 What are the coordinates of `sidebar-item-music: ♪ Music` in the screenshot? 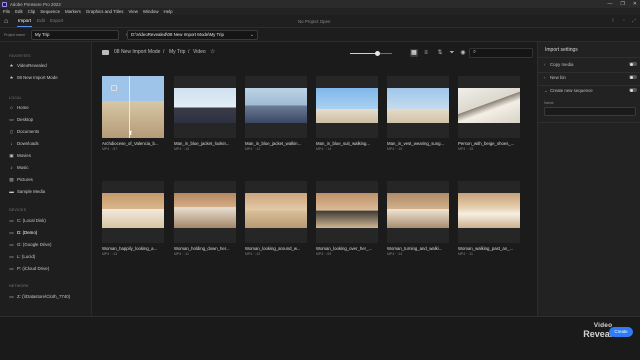 It's located at (18, 167).